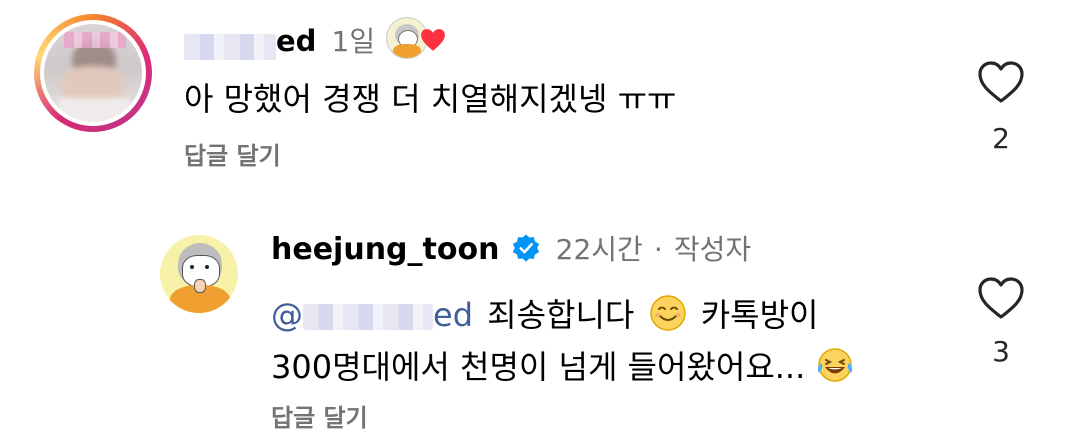  I want to click on username-row: heejung_toon 22시간 · 작성자, so click(511, 250).